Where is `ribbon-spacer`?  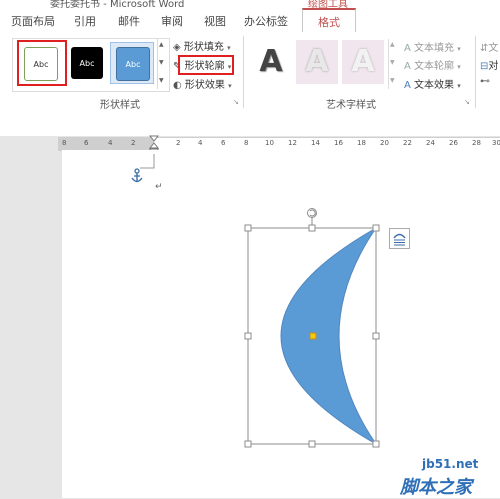 ribbon-spacer is located at coordinates (250, 123).